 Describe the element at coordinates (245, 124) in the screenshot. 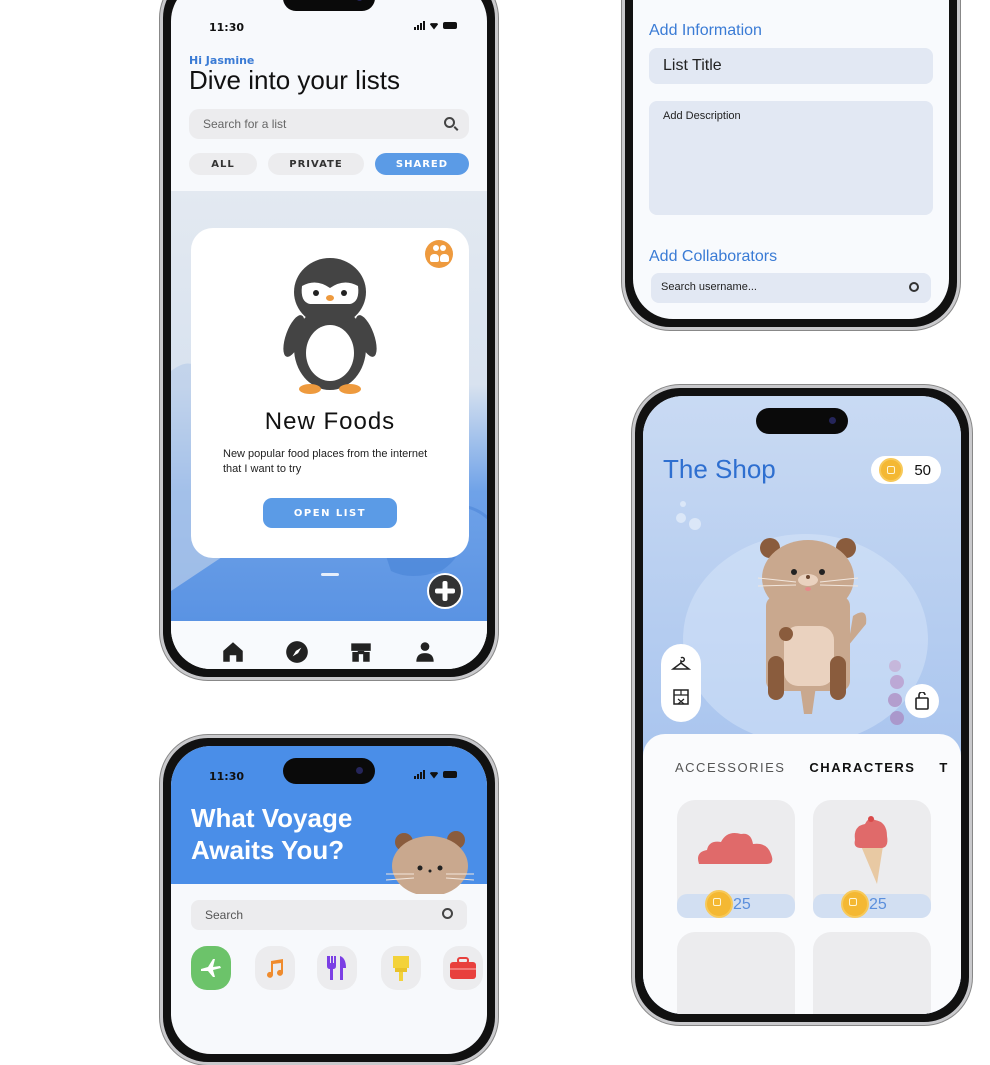

I see `search-placeholder: Search for a list` at that location.